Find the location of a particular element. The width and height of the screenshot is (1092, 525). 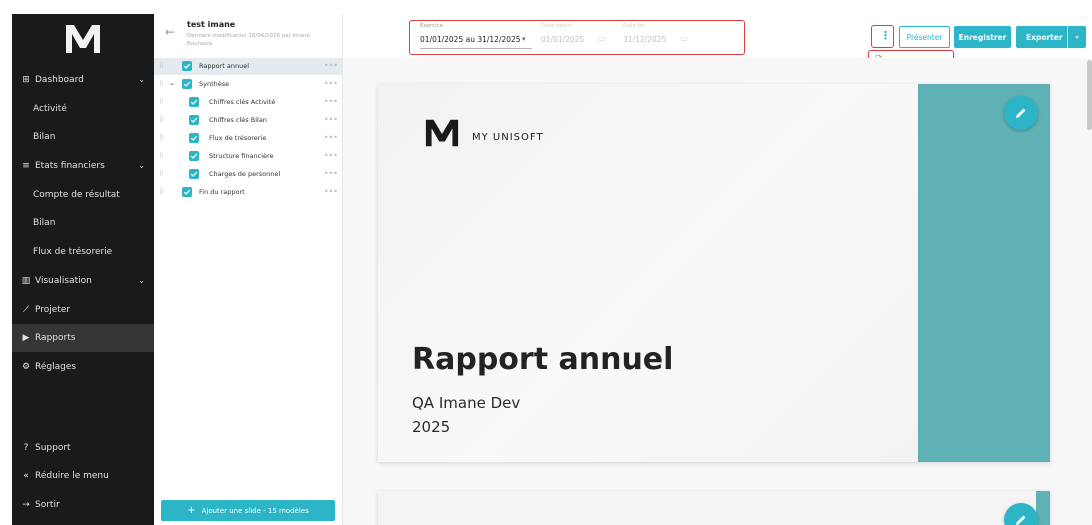

tree-item: ⠿ Flux de trésorerie ••• is located at coordinates (248, 138).